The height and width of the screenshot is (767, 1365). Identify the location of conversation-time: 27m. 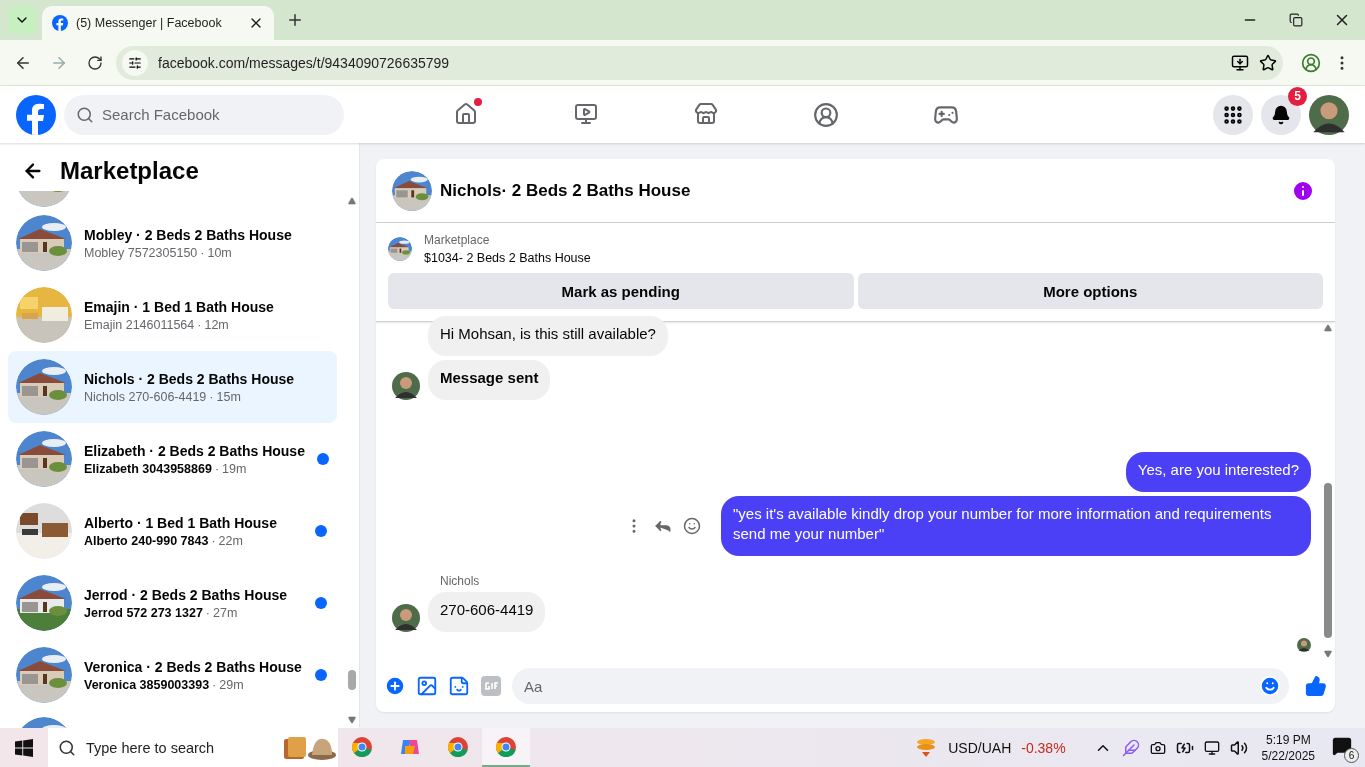
(225, 612).